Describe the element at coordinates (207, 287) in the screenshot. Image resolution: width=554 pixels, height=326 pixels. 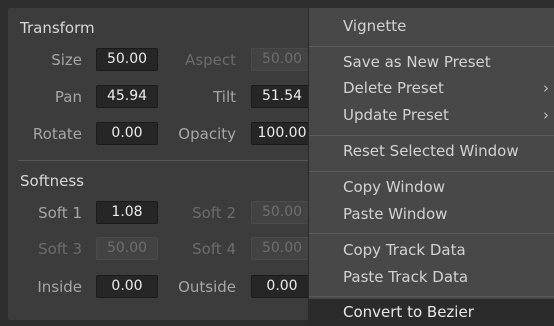
I see `outside-label: Outside` at that location.